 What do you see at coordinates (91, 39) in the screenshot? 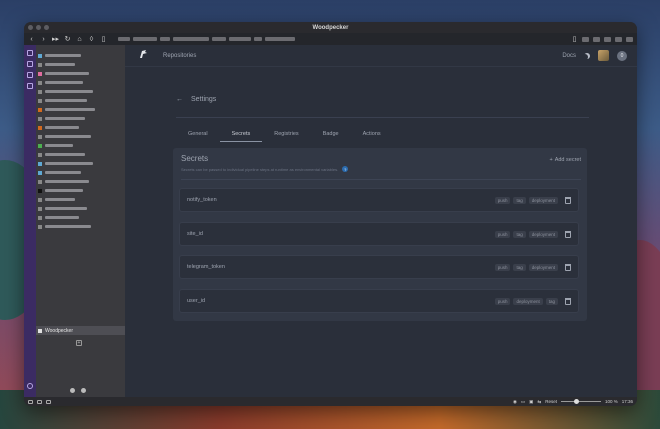
I see `shield-icon: ◊` at bounding box center [91, 39].